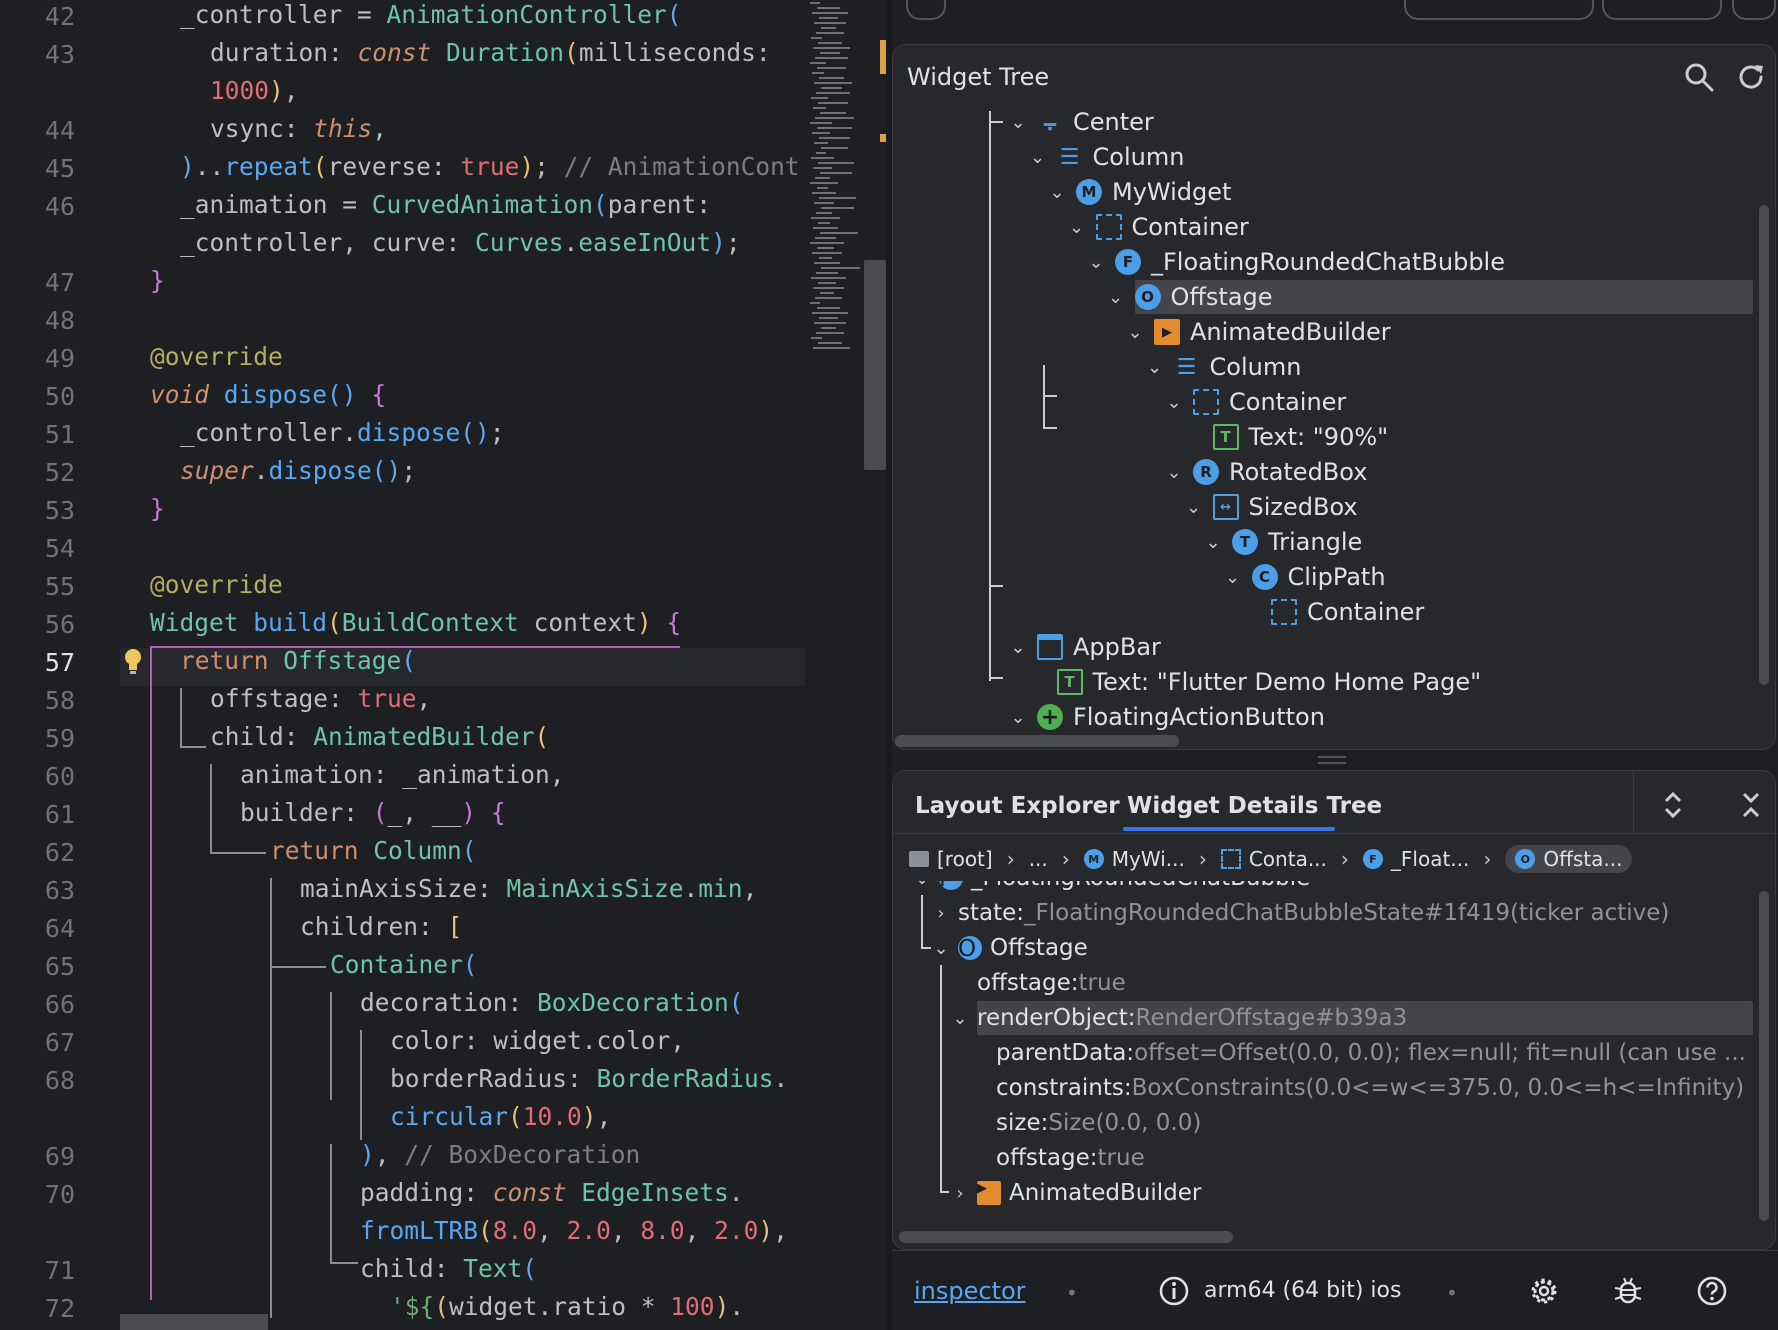 This screenshot has height=1330, width=1778. Describe the element at coordinates (1332, 760) in the screenshot. I see `split-grip` at that location.